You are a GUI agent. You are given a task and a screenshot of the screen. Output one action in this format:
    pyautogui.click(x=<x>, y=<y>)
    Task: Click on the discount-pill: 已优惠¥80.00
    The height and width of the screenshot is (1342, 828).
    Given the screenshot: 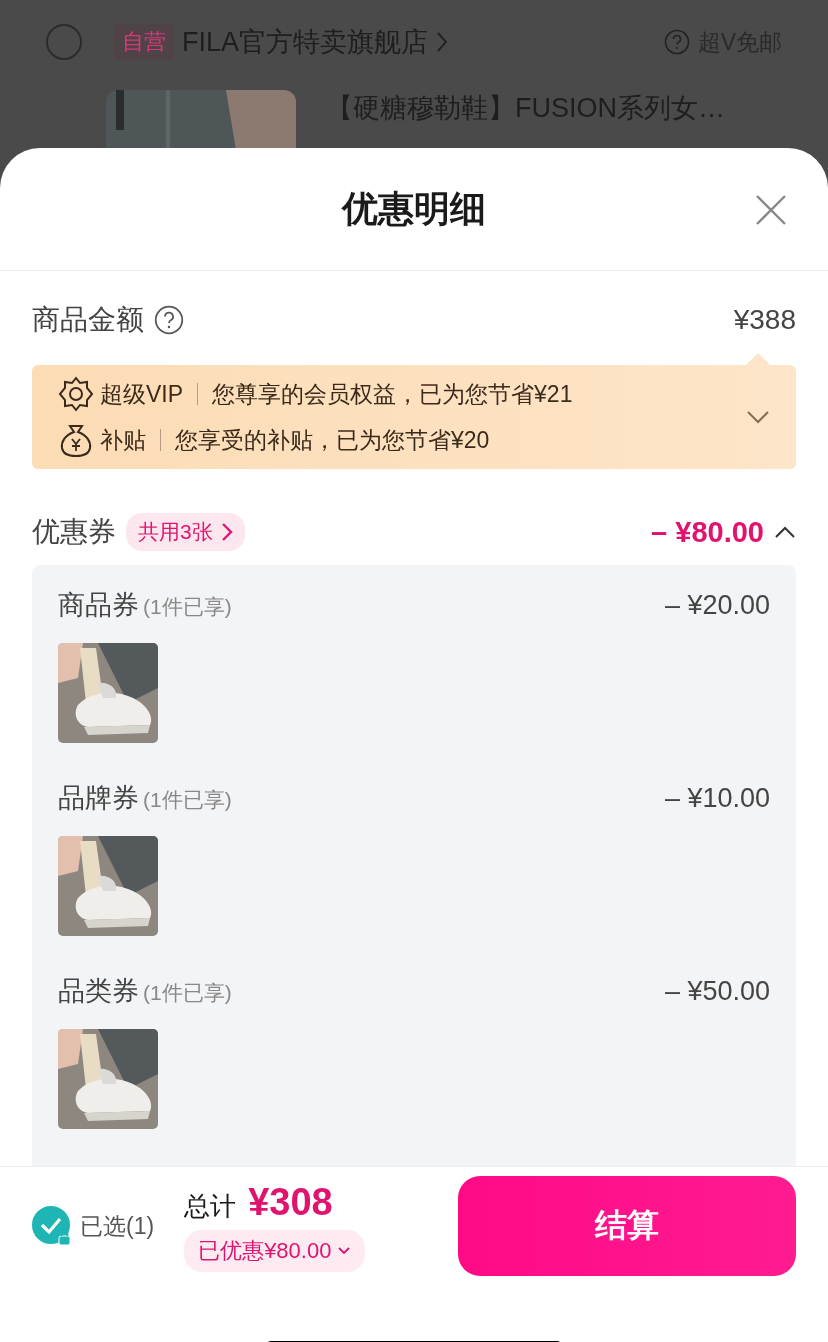 What is the action you would take?
    pyautogui.click(x=275, y=1250)
    